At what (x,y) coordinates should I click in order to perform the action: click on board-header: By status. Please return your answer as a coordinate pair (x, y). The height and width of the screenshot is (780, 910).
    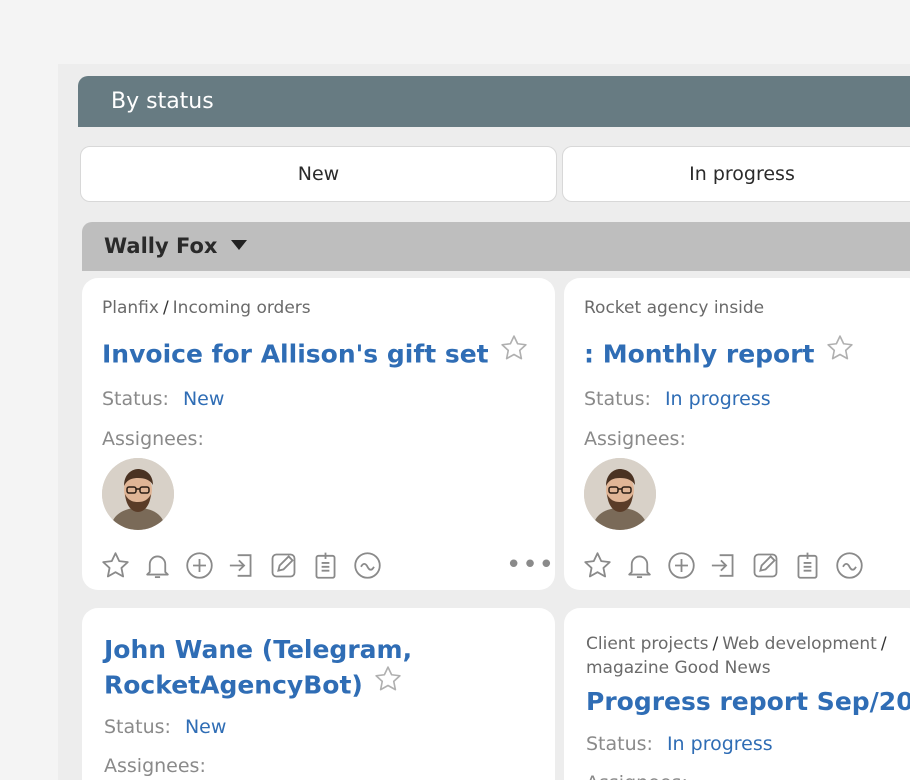
    Looking at the image, I should click on (494, 101).